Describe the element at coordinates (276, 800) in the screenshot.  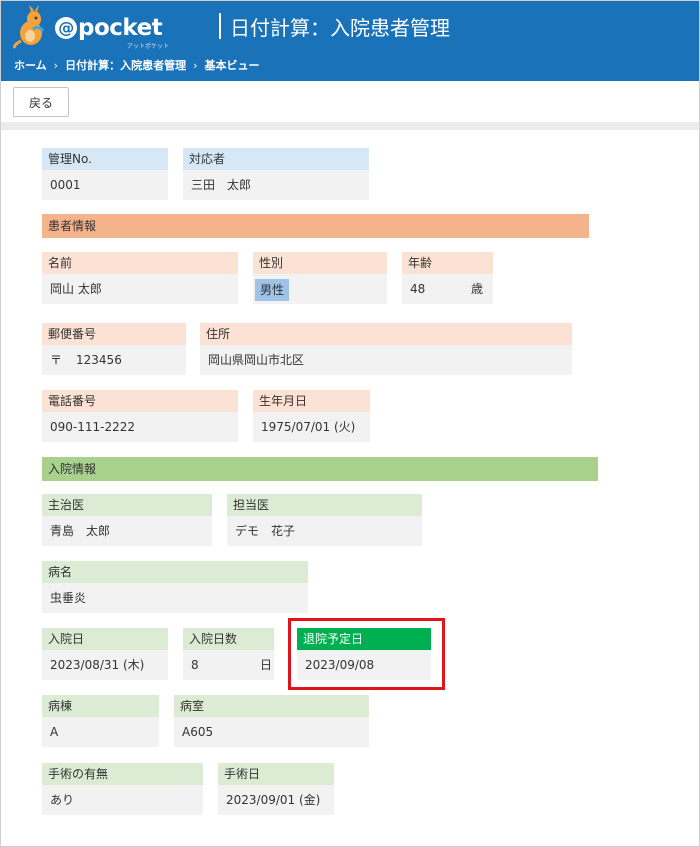
I see `surgery-date-value: 2023/09/01 (金)` at that location.